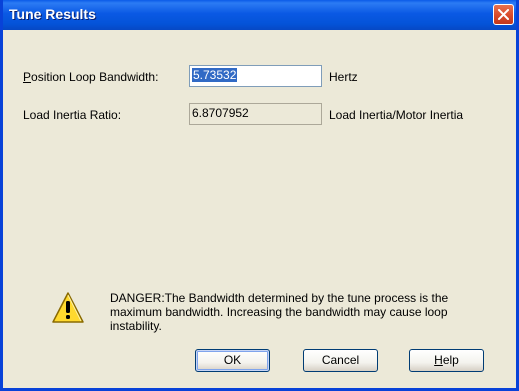  What do you see at coordinates (220, 113) in the screenshot?
I see `inertia-value: 6.8707952` at bounding box center [220, 113].